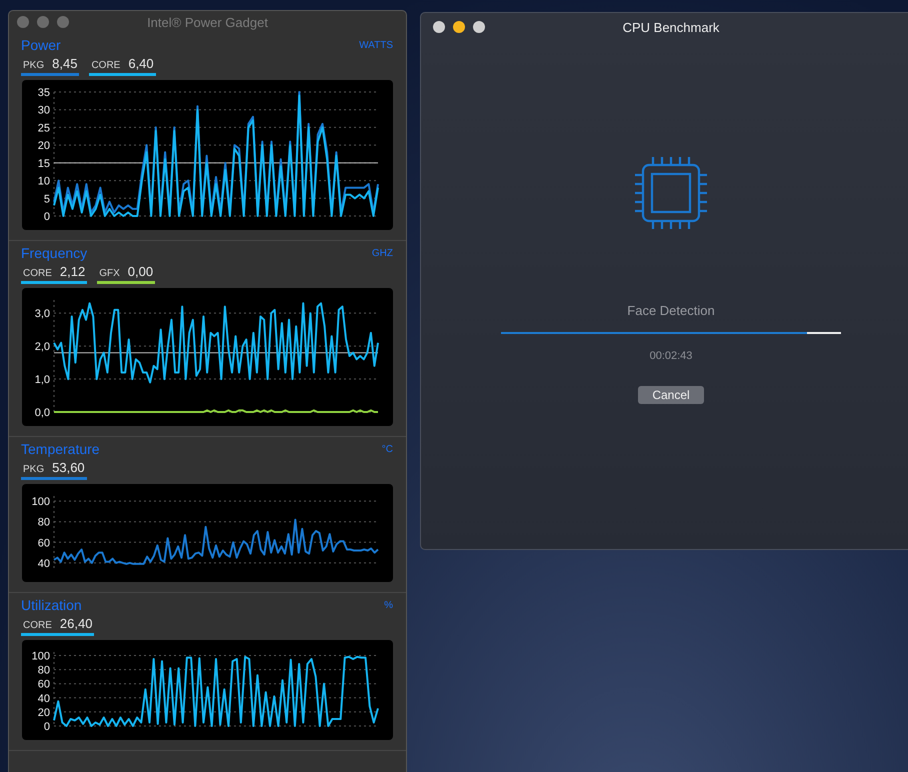  What do you see at coordinates (76, 623) in the screenshot?
I see `readout-value: 26,40` at bounding box center [76, 623].